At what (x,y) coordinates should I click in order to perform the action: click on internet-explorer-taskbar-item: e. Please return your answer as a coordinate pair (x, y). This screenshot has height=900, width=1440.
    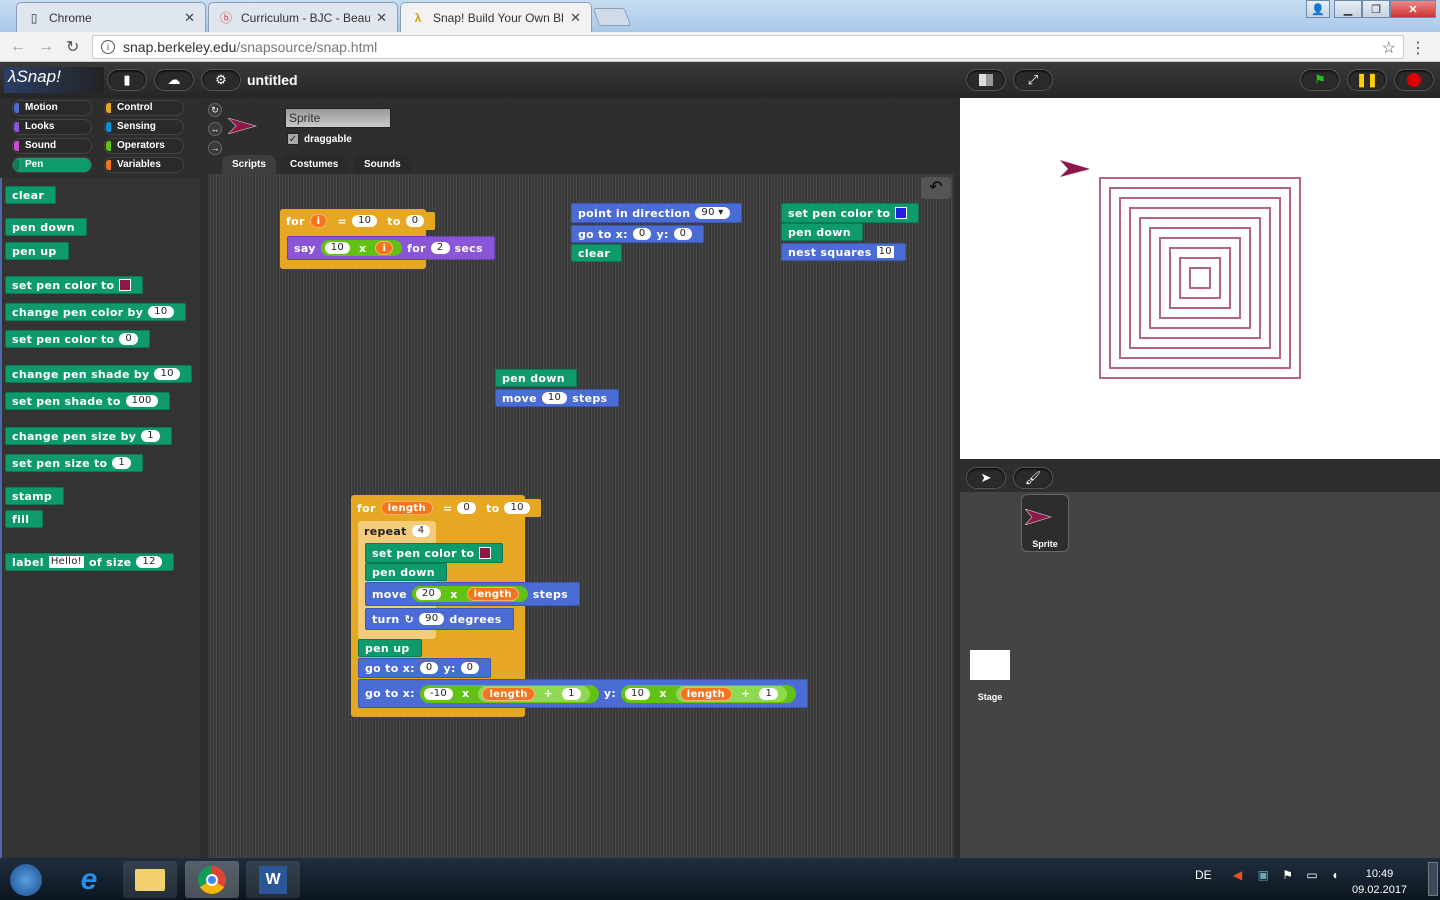
    Looking at the image, I should click on (89, 879).